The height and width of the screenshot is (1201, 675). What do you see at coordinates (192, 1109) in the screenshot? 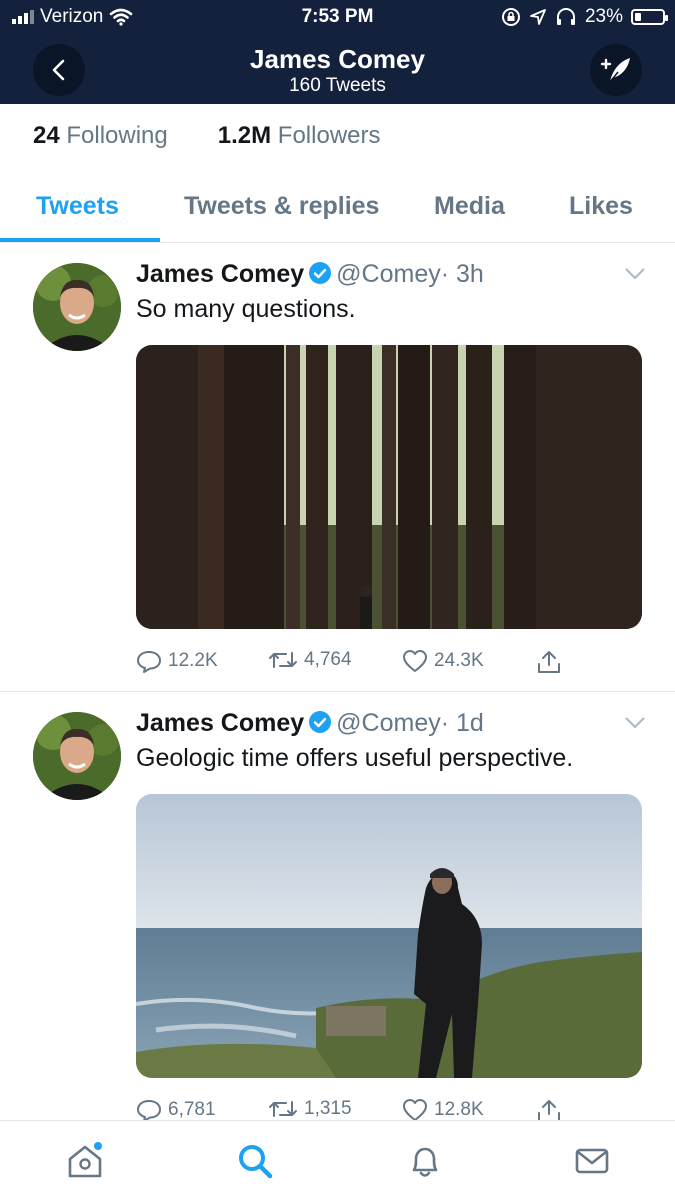
I see `reply-count: 6,781` at bounding box center [192, 1109].